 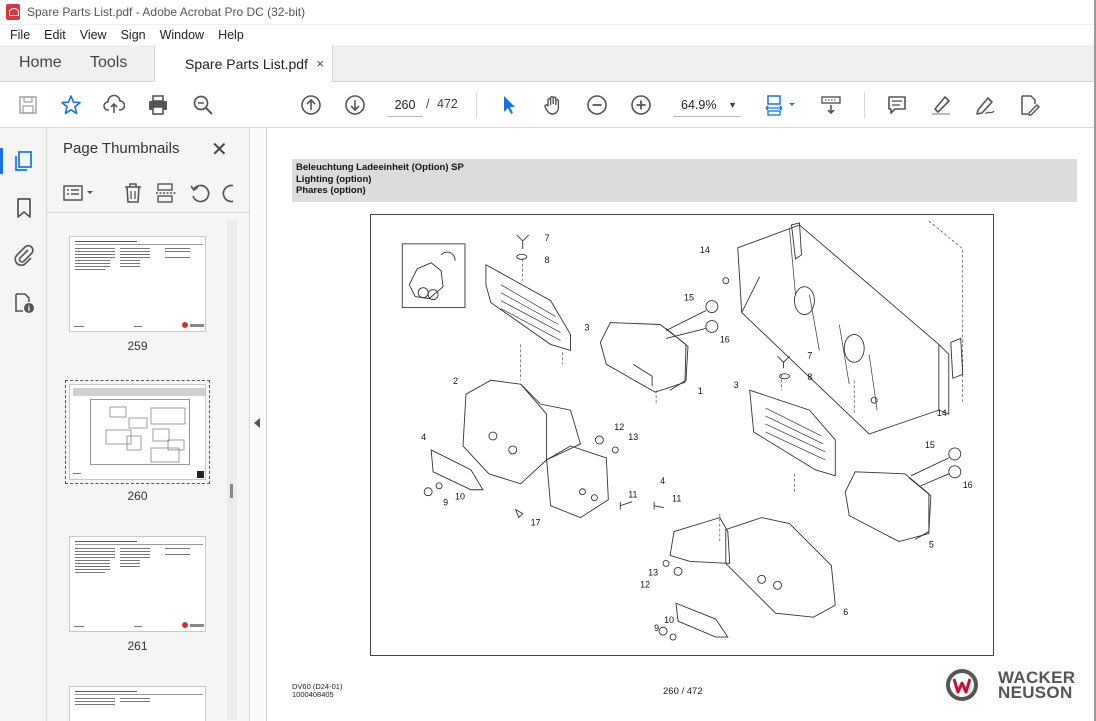 What do you see at coordinates (29, 309) in the screenshot?
I see `svg-text: i` at bounding box center [29, 309].